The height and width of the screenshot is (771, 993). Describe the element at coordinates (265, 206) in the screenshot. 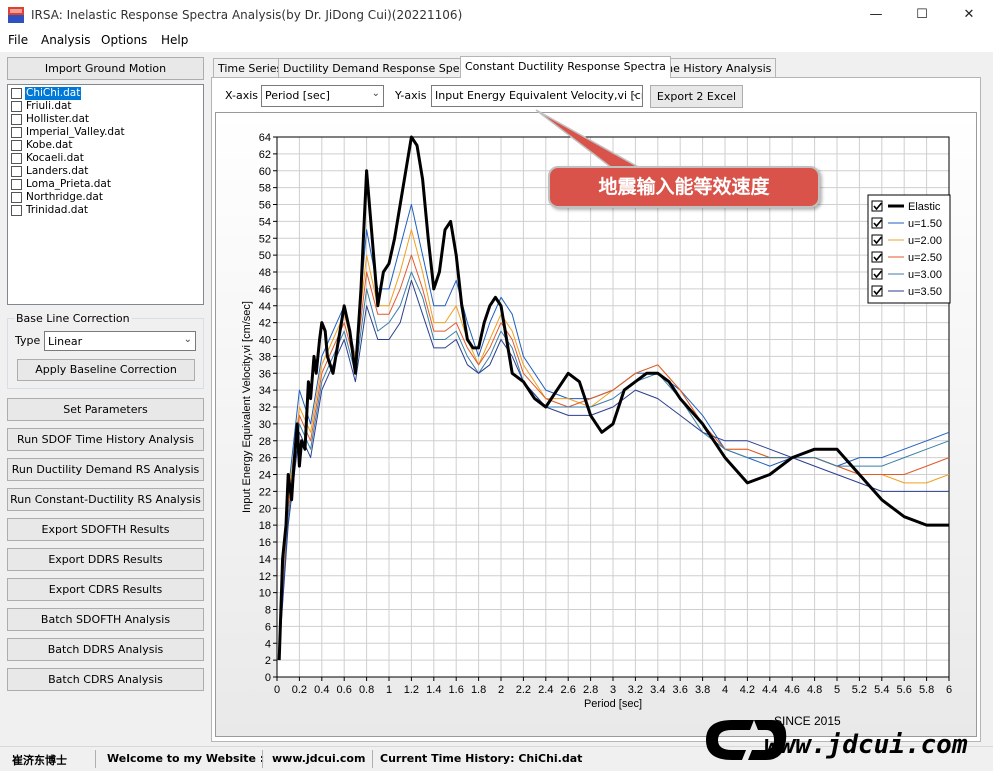

I see `y-tick-label: 56` at that location.